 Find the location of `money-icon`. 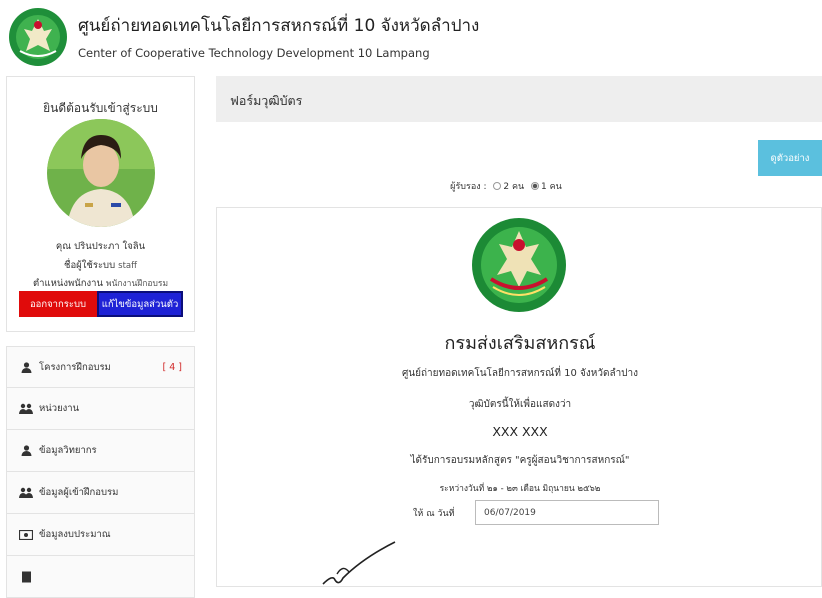

money-icon is located at coordinates (26, 535).